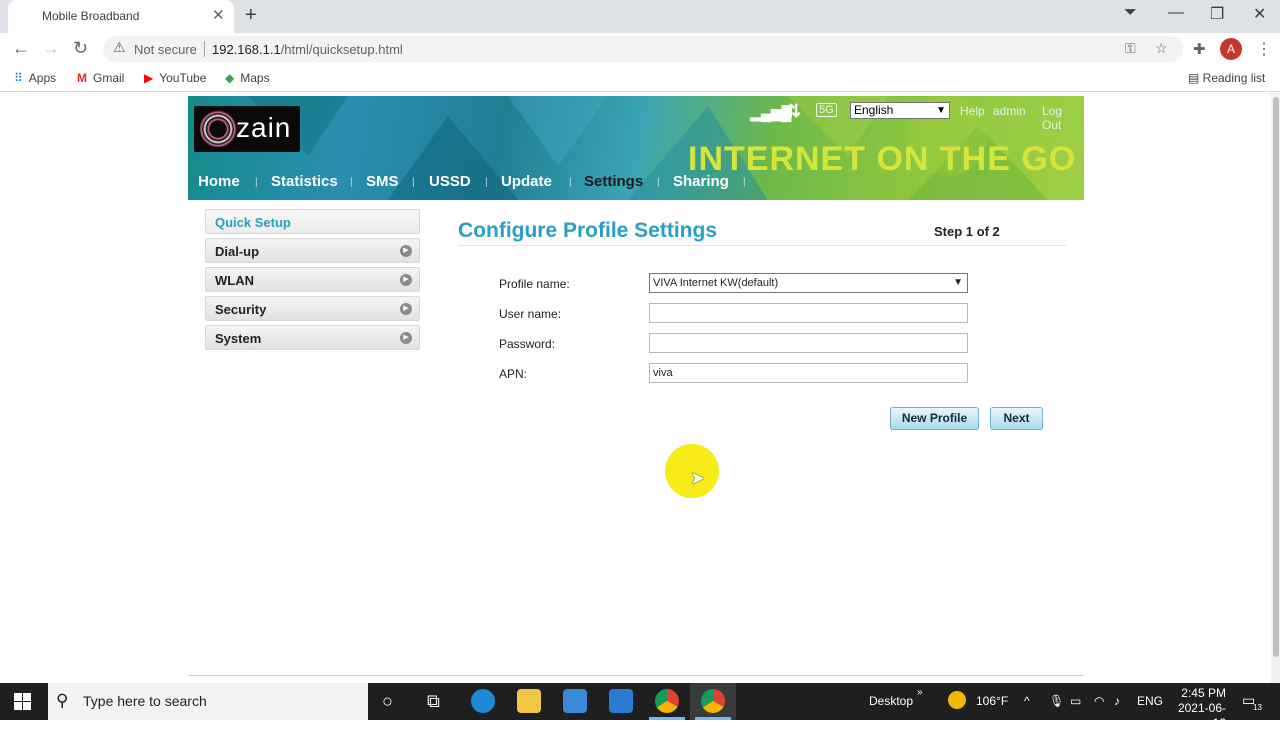 The width and height of the screenshot is (1280, 731). I want to click on page-scrollbar-thumb, so click(1276, 377).